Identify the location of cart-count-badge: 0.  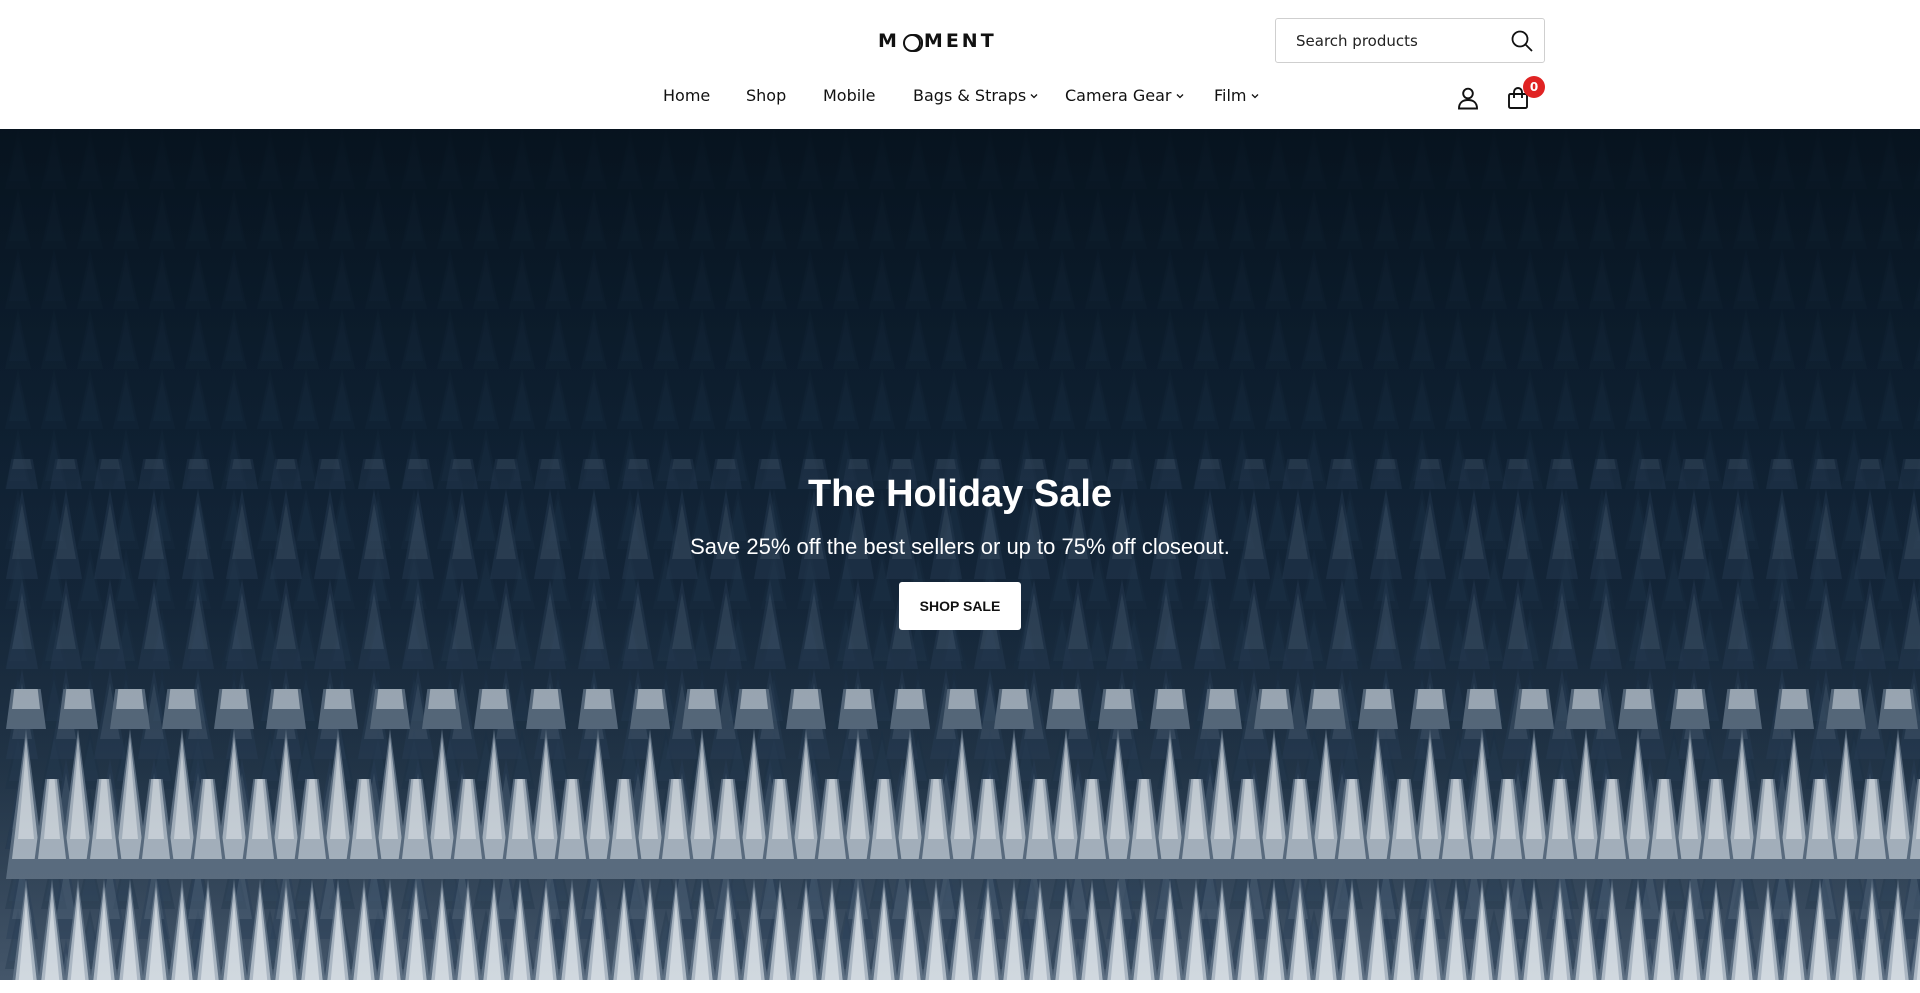
(1534, 87).